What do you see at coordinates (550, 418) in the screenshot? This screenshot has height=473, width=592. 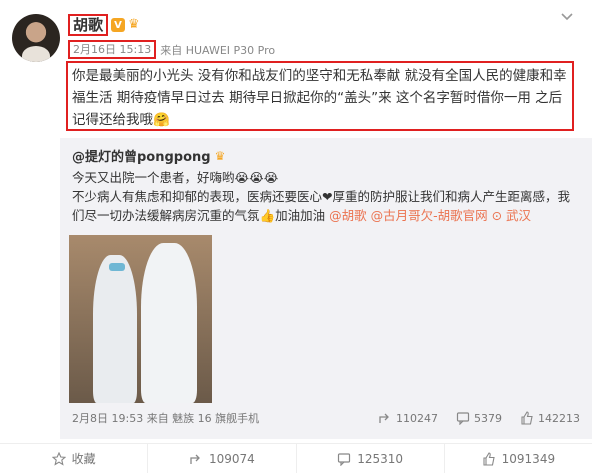 I see `repost-like-count: 142213` at bounding box center [550, 418].